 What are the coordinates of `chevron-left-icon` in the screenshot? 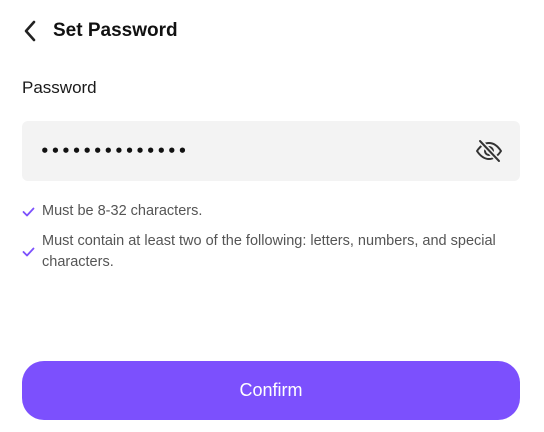 It's located at (30, 31).